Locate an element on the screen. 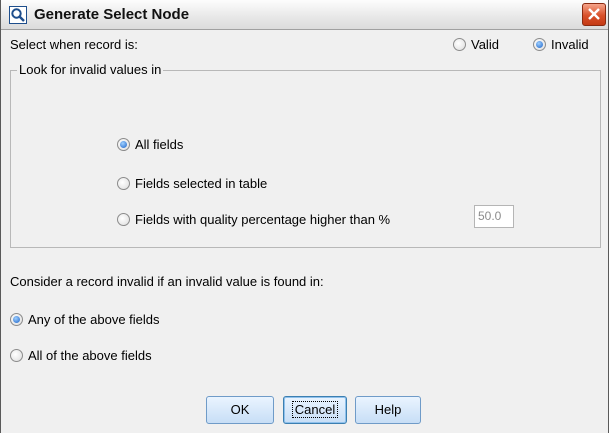 This screenshot has height=433, width=609. look-for-legend: Look for invalid values in is located at coordinates (90, 69).